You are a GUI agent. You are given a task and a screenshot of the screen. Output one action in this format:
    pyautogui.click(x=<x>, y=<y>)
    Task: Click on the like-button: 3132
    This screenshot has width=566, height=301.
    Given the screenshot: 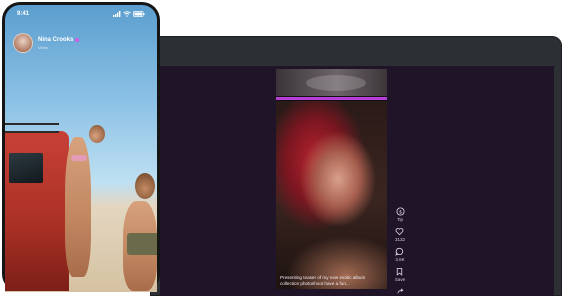 What is the action you would take?
    pyautogui.click(x=400, y=234)
    